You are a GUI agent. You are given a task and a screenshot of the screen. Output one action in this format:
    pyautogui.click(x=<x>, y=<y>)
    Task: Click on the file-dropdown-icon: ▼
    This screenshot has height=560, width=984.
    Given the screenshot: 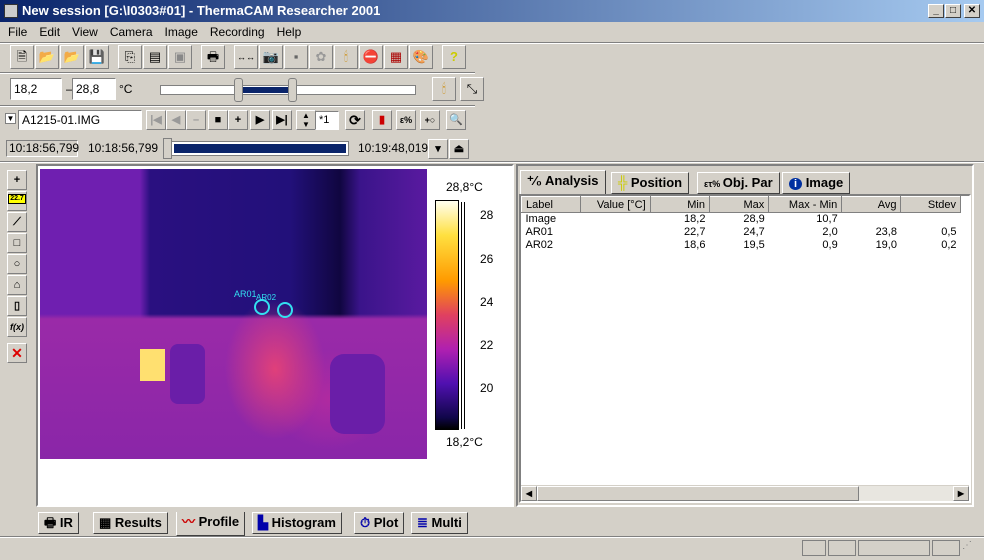 What is the action you would take?
    pyautogui.click(x=10, y=118)
    